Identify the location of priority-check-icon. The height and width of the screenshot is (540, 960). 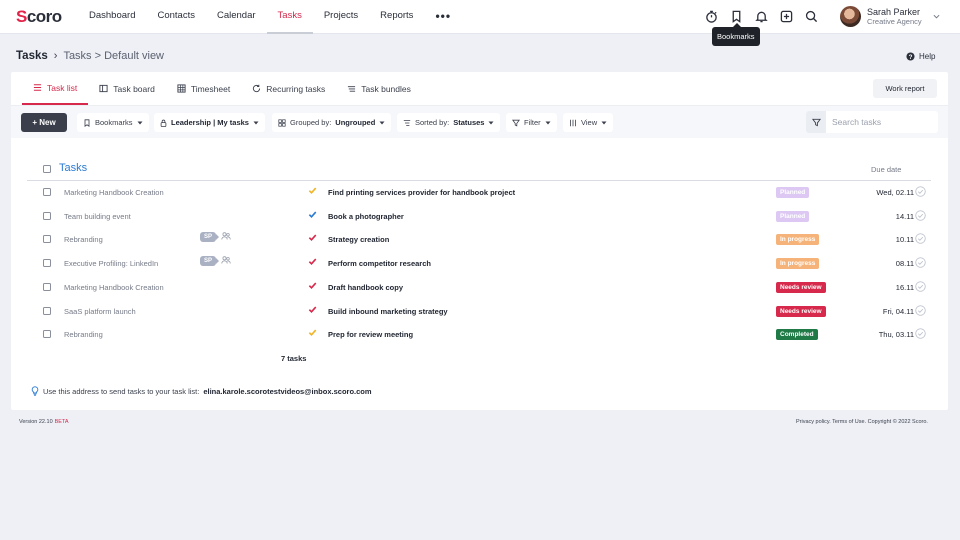
(312, 214).